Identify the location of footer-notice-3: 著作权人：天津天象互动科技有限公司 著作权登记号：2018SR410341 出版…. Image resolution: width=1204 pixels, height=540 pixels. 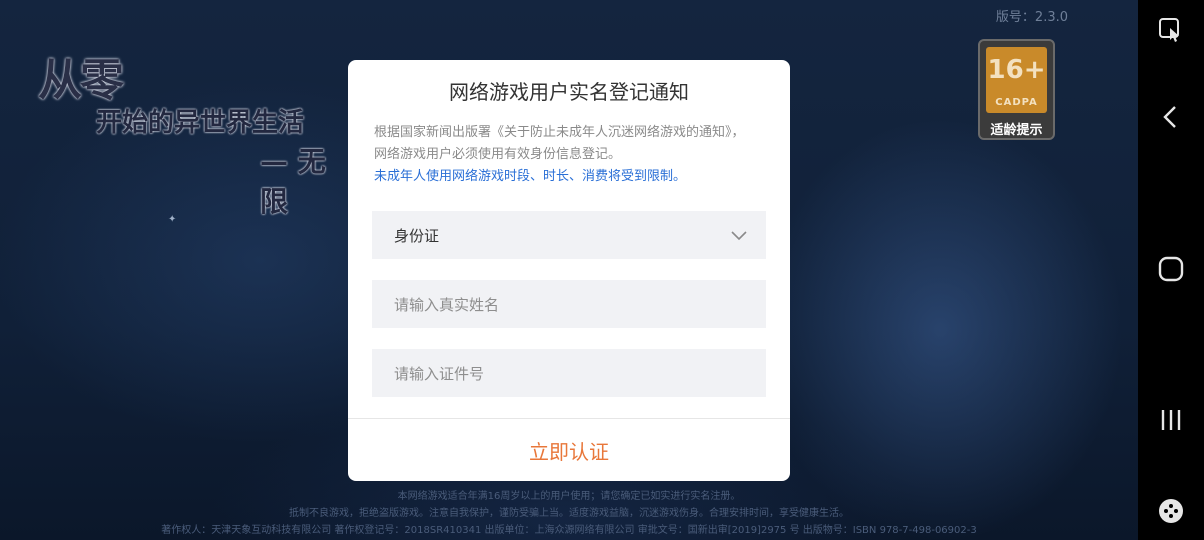
(569, 530).